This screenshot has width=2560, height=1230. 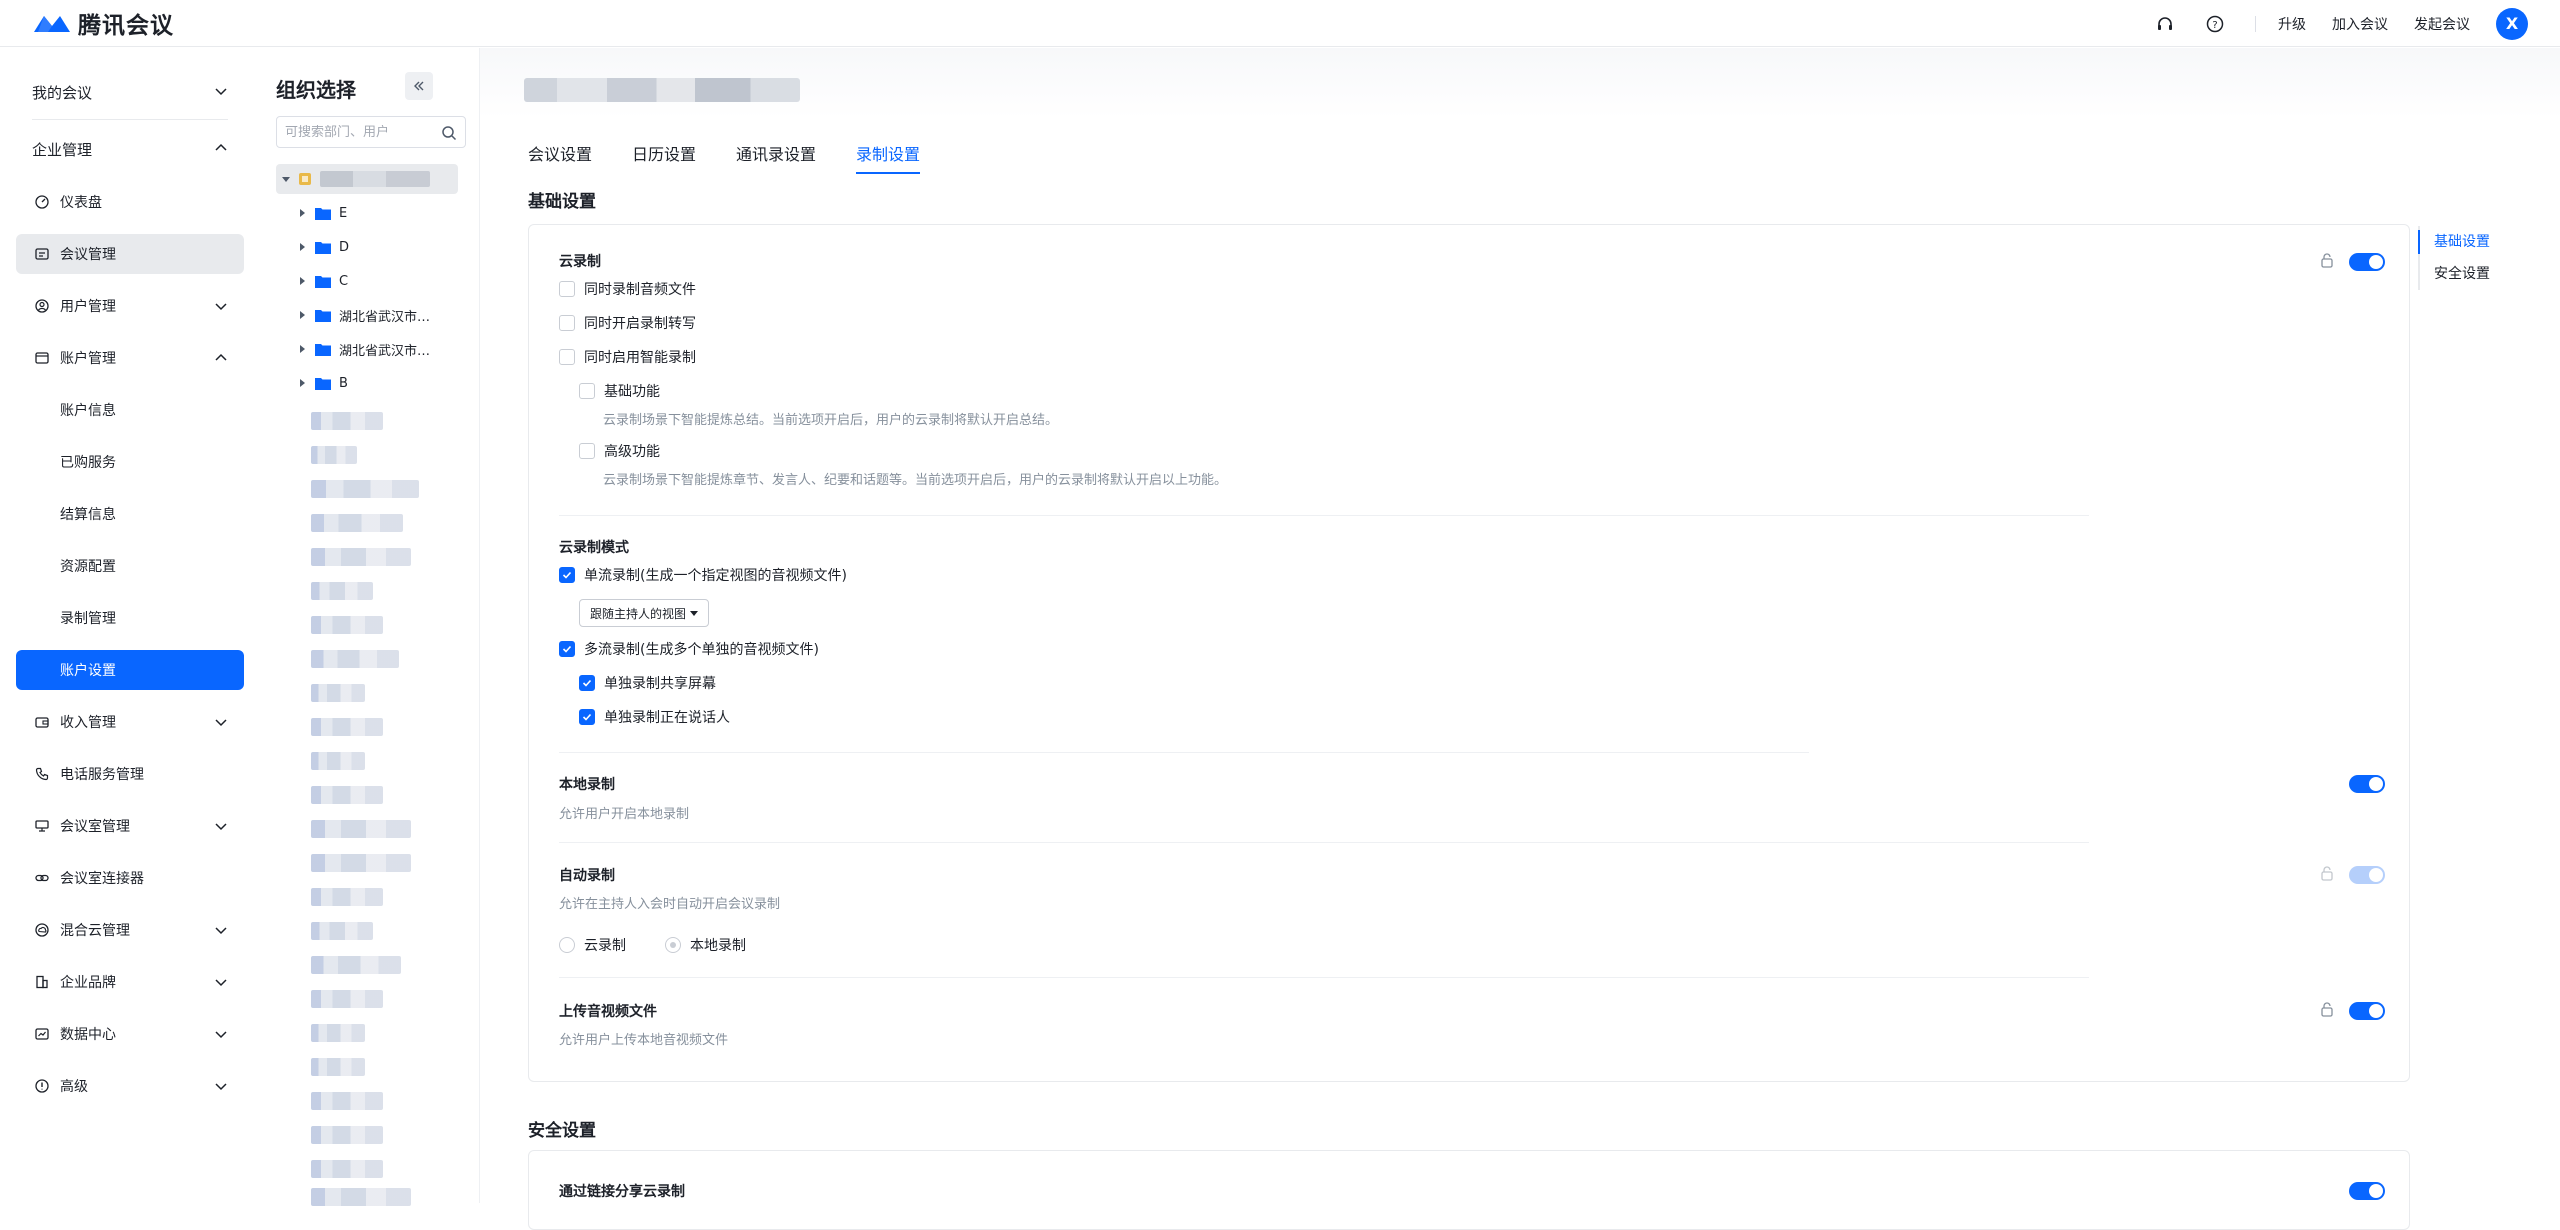 What do you see at coordinates (2473, 242) in the screenshot?
I see `anchor-basic-settings: 基础设置` at bounding box center [2473, 242].